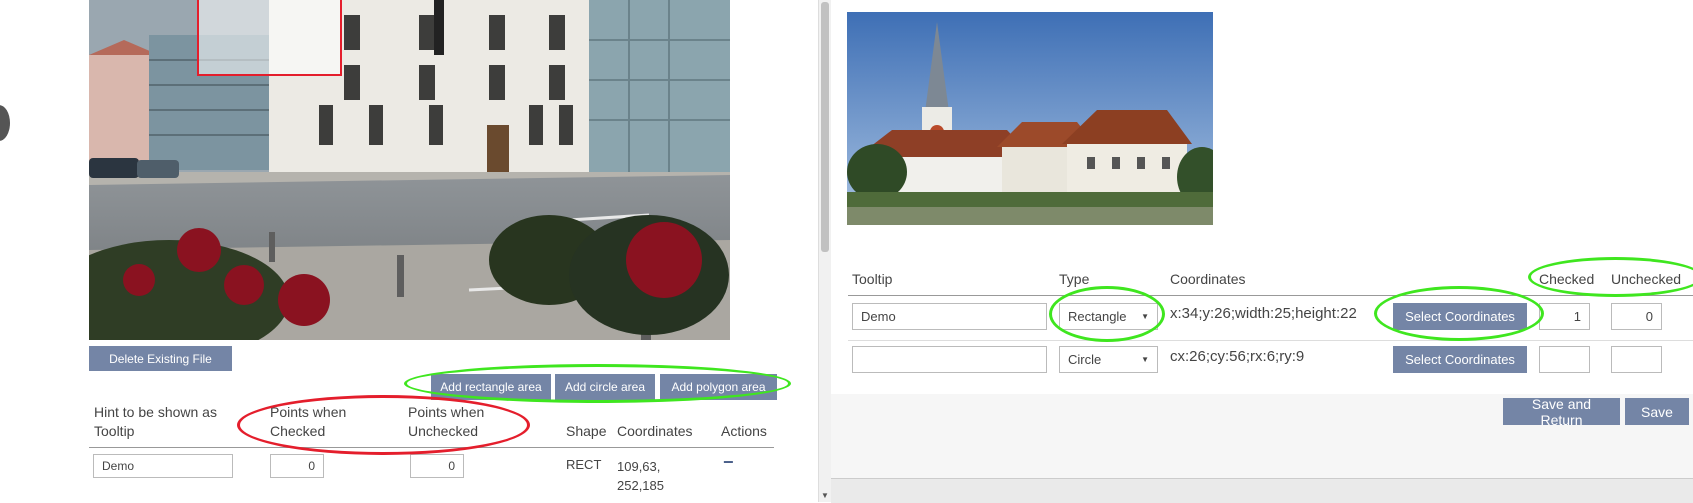 The width and height of the screenshot is (1693, 503). I want to click on right-bottom-strip, so click(1262, 490).